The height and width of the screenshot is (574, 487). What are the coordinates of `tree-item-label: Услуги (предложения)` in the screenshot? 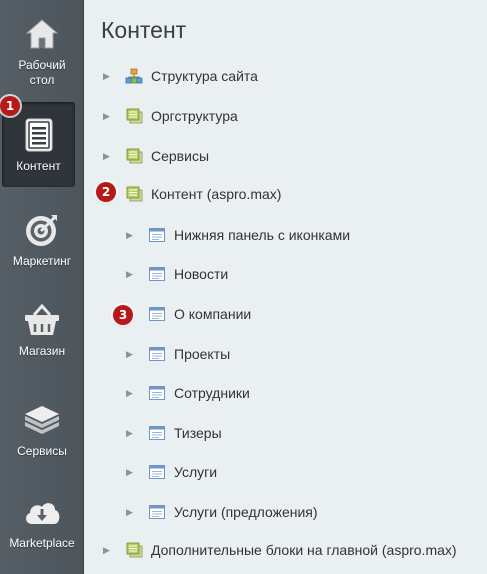 It's located at (246, 512).